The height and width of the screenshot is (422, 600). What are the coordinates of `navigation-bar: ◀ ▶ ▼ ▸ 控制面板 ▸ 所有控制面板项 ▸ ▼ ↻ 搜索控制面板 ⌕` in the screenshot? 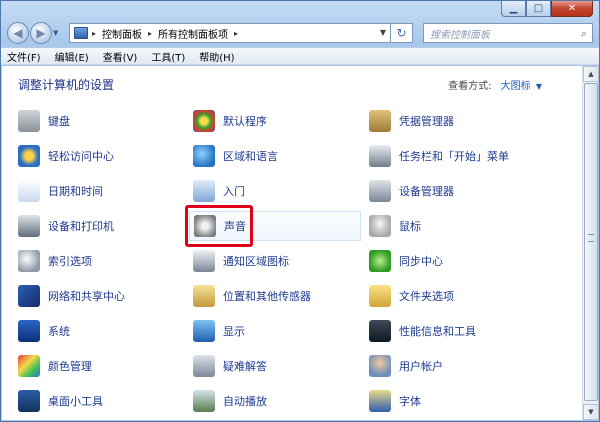 It's located at (300, 33).